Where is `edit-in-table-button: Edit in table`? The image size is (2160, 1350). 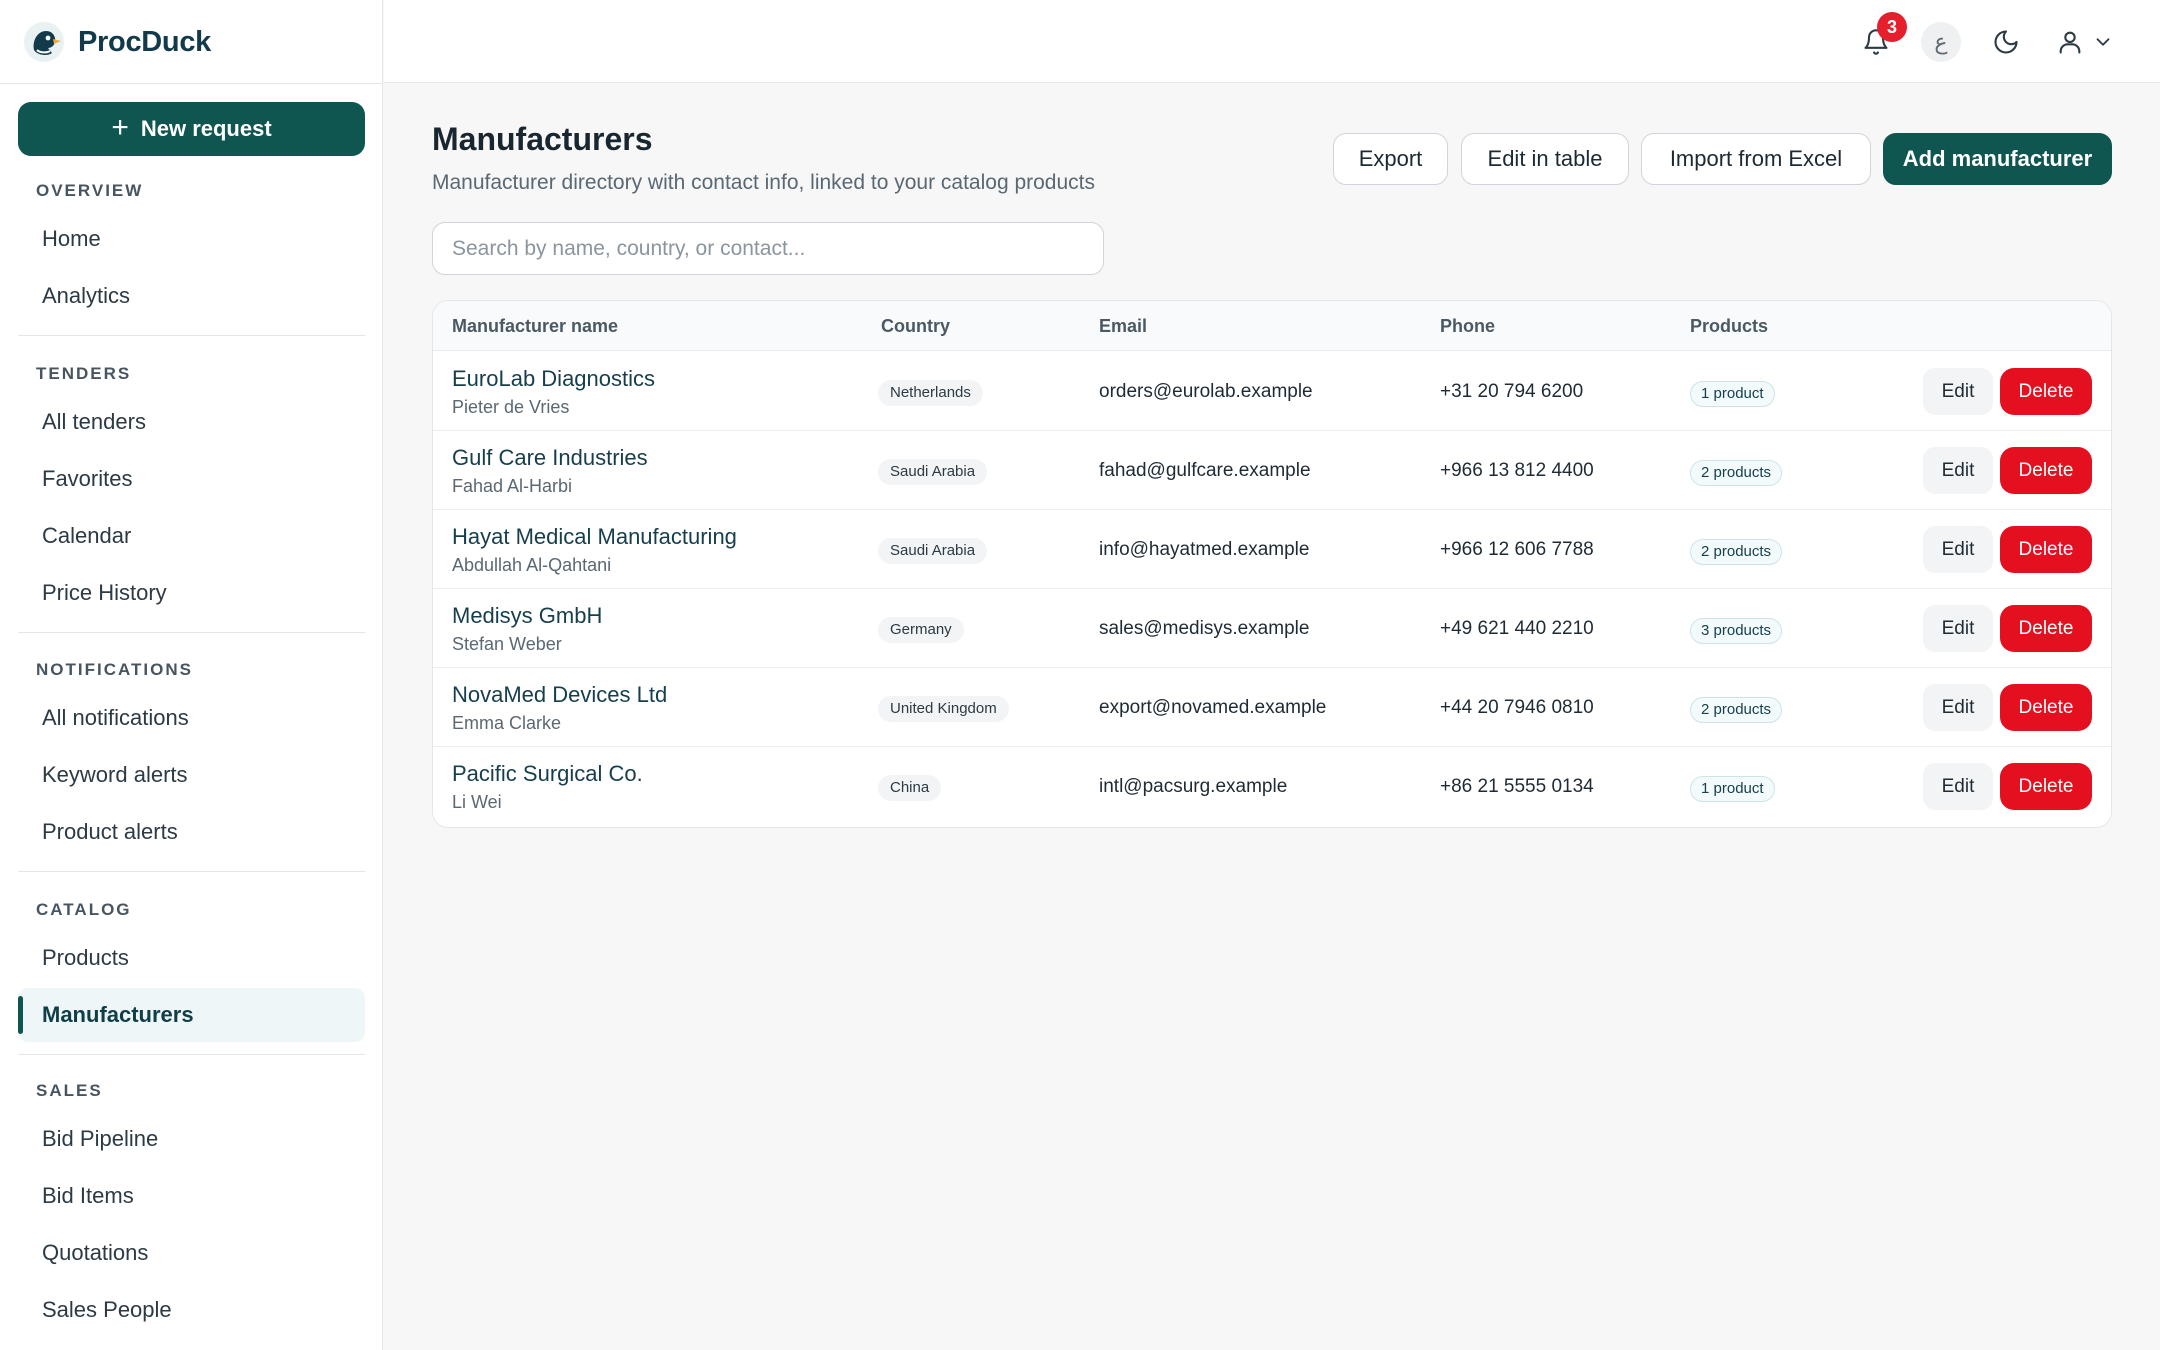
edit-in-table-button: Edit in table is located at coordinates (1545, 159).